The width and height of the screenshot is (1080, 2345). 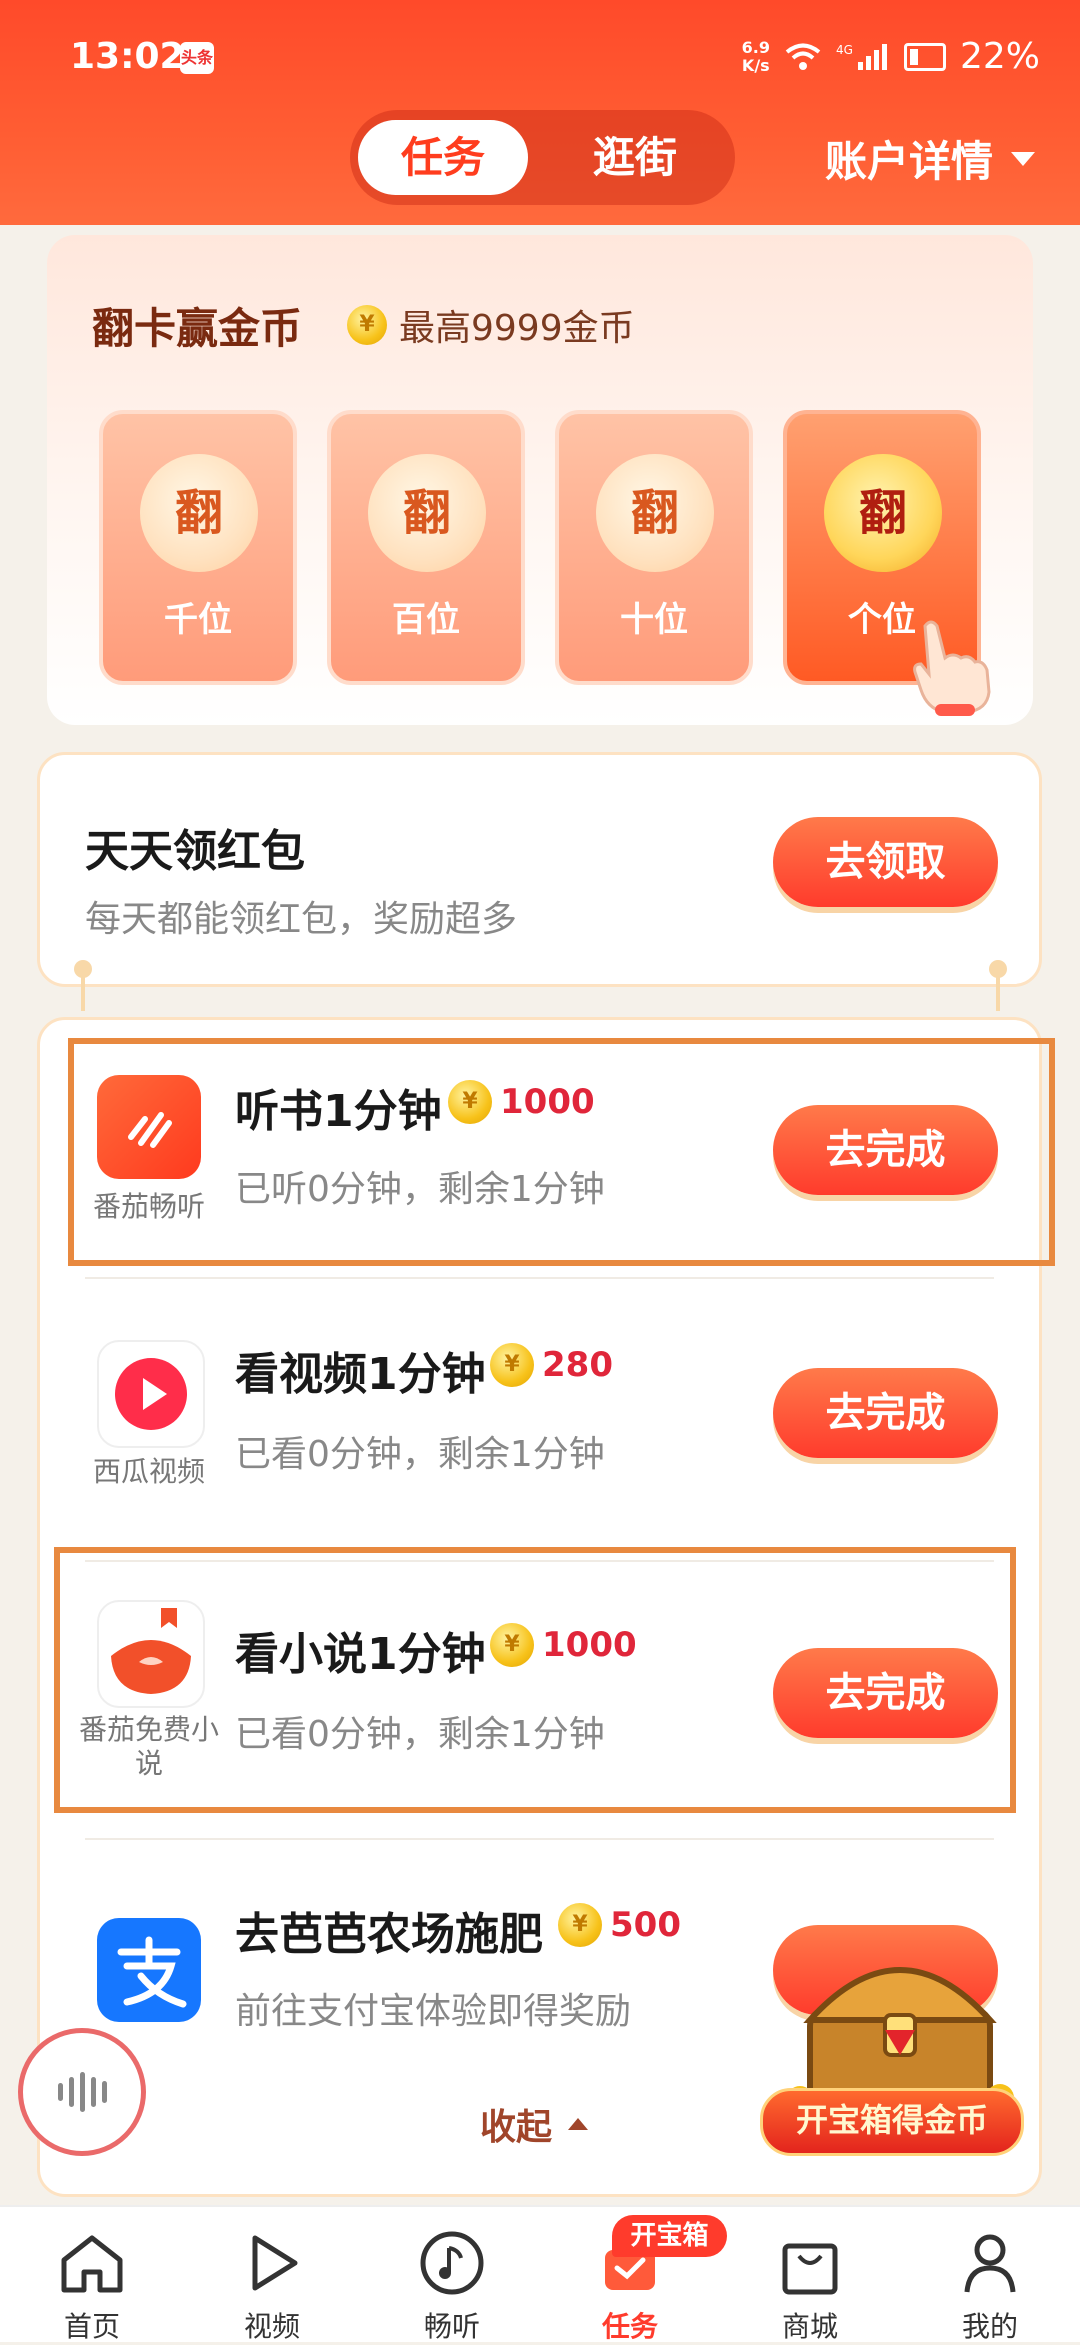 I want to click on flip-slot-label: 千位, so click(x=198, y=620).